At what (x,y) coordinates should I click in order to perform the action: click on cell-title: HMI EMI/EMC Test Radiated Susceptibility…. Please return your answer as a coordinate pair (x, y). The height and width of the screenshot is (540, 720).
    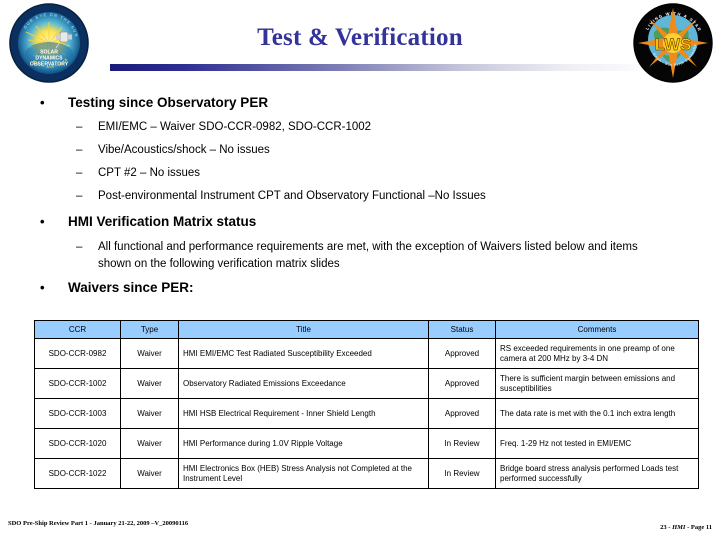
    Looking at the image, I should click on (303, 353).